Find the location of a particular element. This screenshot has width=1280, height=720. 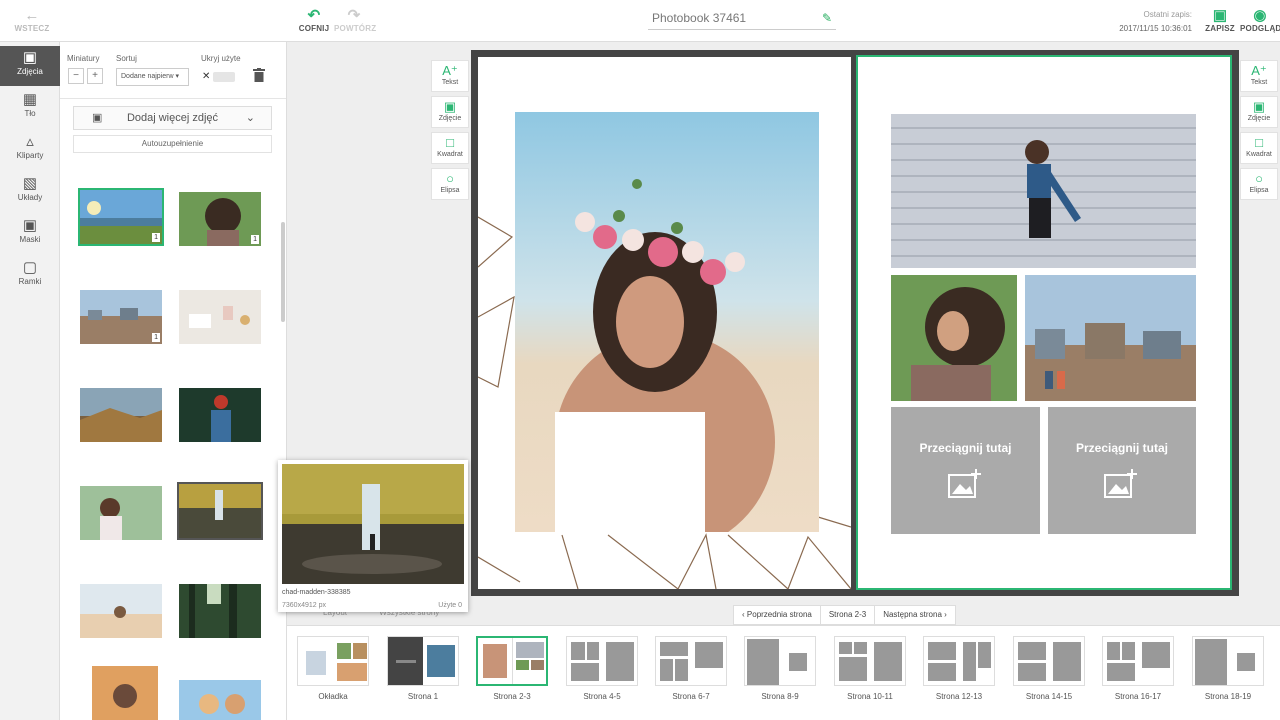

nav-item-layouts: ▧ Układy is located at coordinates (30, 192).